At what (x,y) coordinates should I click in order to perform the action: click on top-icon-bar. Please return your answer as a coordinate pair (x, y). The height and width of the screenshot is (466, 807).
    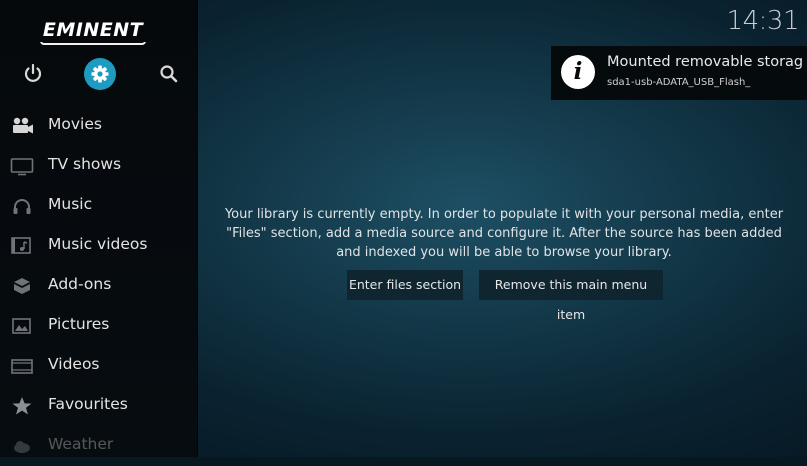
    Looking at the image, I should click on (98, 74).